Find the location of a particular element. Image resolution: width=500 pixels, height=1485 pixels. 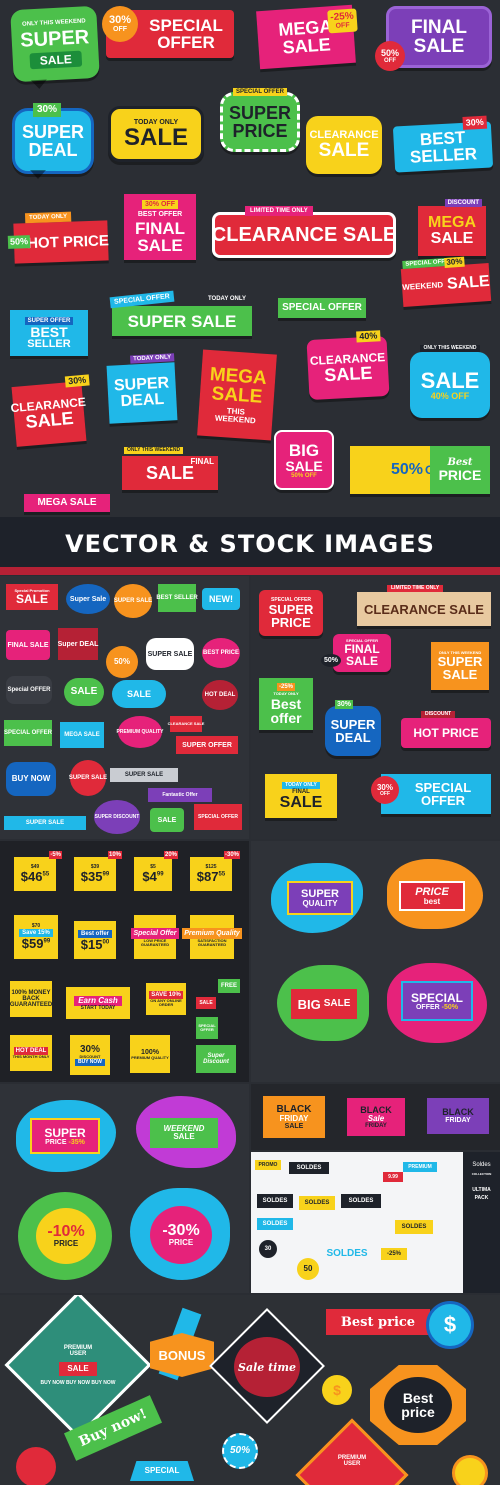

online-order: ON ANY ONLINE ORDER is located at coordinates (166, 1002).